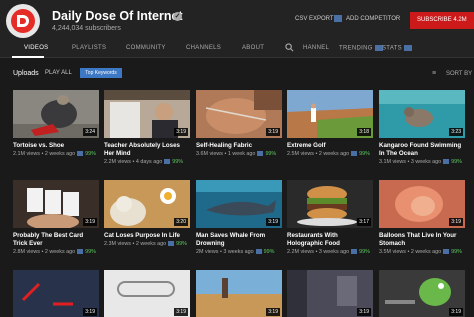 The image size is (474, 317). Describe the element at coordinates (58, 73) in the screenshot. I see `play-all-button: PLAY ALL` at that location.